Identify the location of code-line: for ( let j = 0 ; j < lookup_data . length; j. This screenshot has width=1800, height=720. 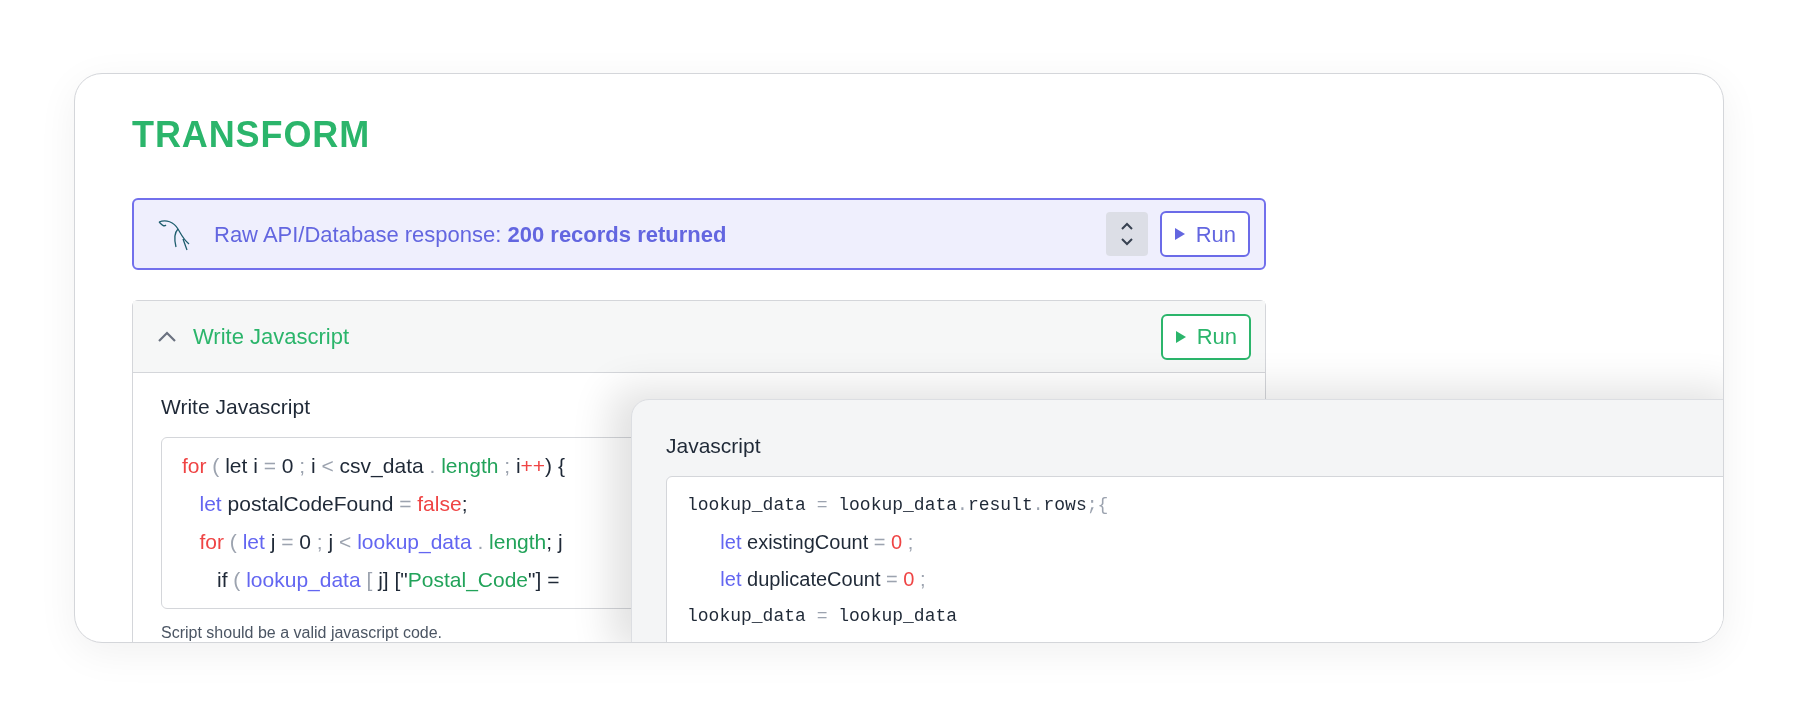
(380, 542).